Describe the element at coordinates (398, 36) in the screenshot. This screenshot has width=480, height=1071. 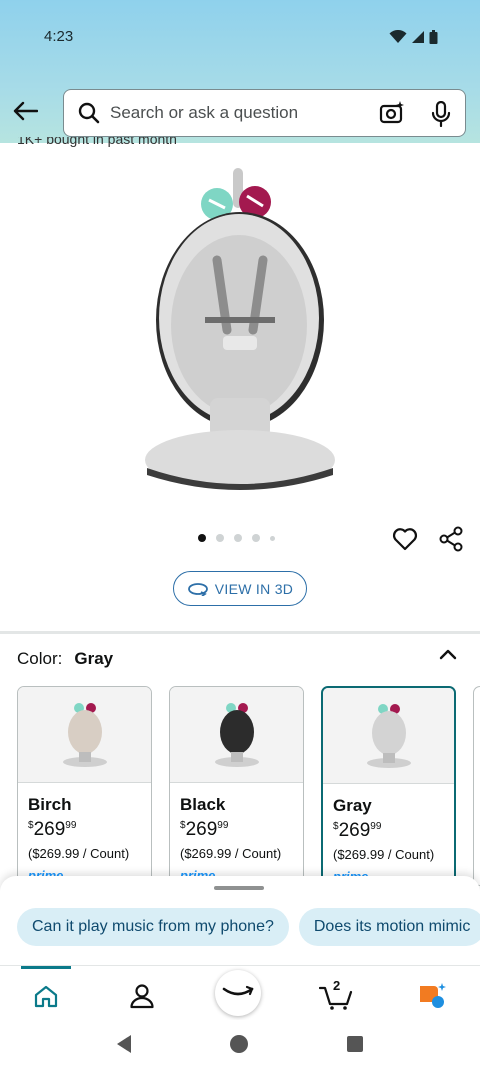
I see `wifi-icon` at that location.